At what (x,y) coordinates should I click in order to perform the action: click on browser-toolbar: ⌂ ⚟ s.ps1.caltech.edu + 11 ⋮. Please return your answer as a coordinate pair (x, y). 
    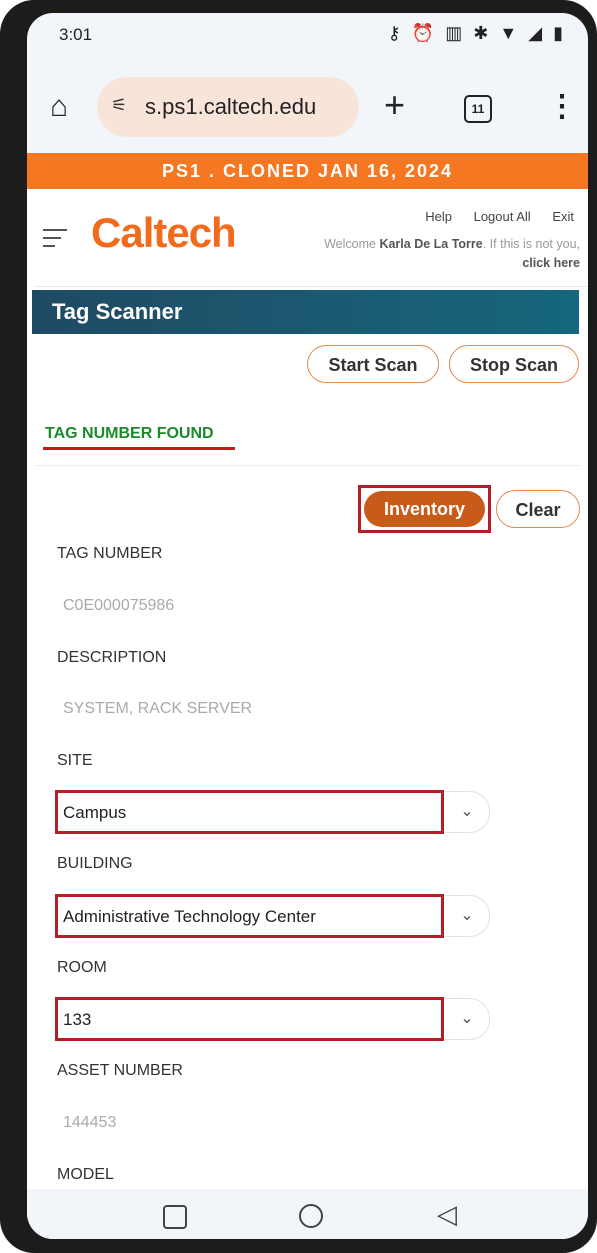
    Looking at the image, I should click on (307, 107).